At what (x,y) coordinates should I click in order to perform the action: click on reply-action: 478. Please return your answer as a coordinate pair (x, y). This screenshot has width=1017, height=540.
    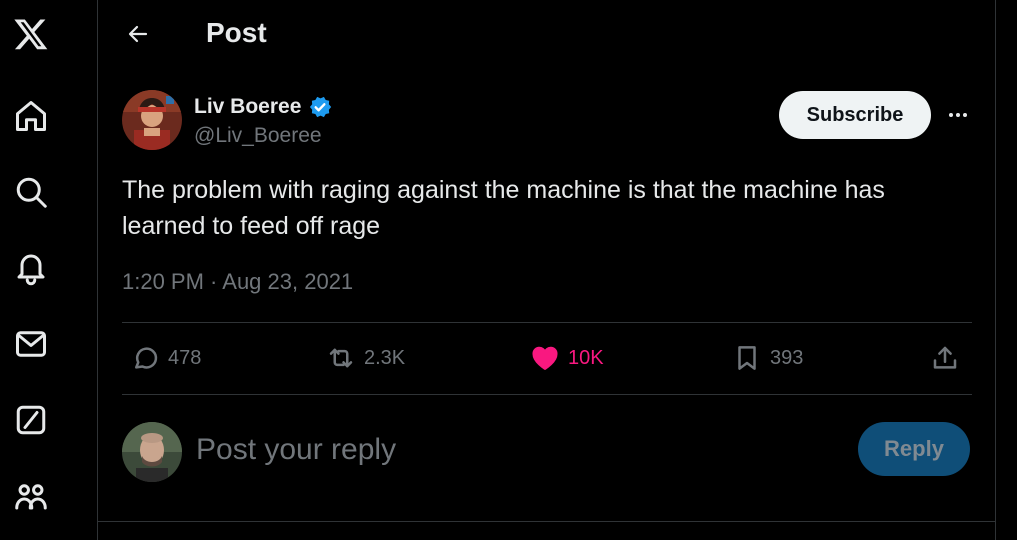
    Looking at the image, I should click on (165, 358).